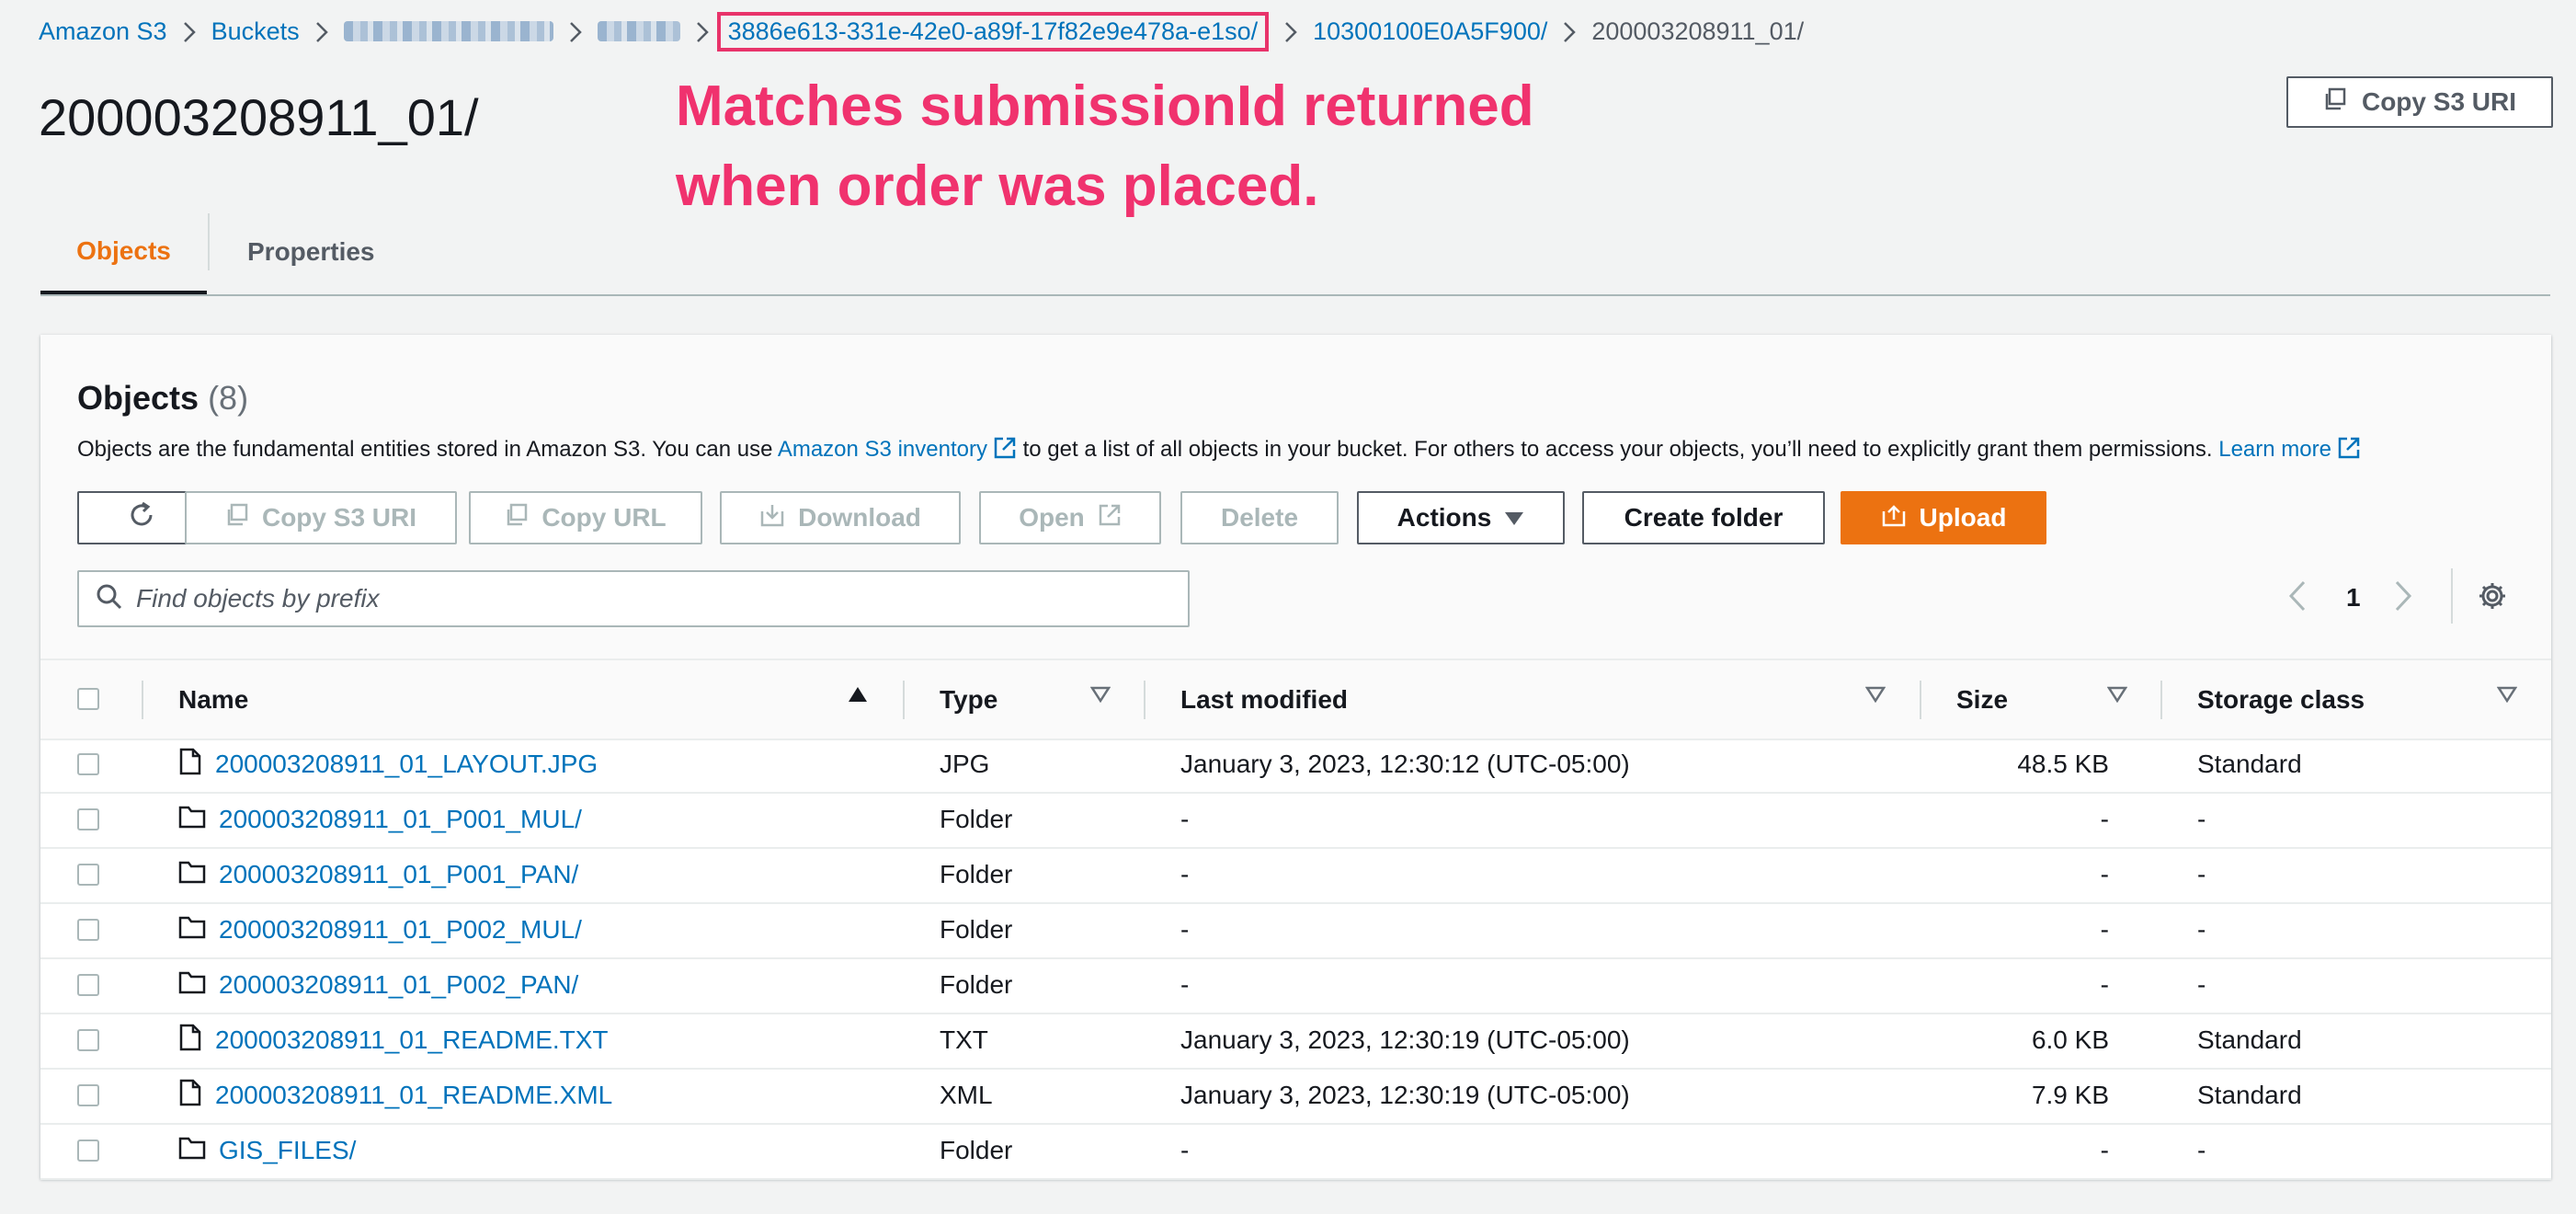 This screenshot has height=1214, width=2576. What do you see at coordinates (412, 1040) in the screenshot?
I see `object-link: 200003208911_01_README.TXT` at bounding box center [412, 1040].